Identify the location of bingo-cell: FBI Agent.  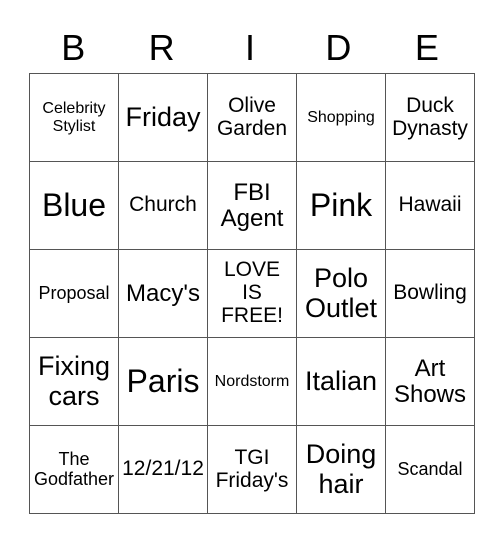
(252, 205).